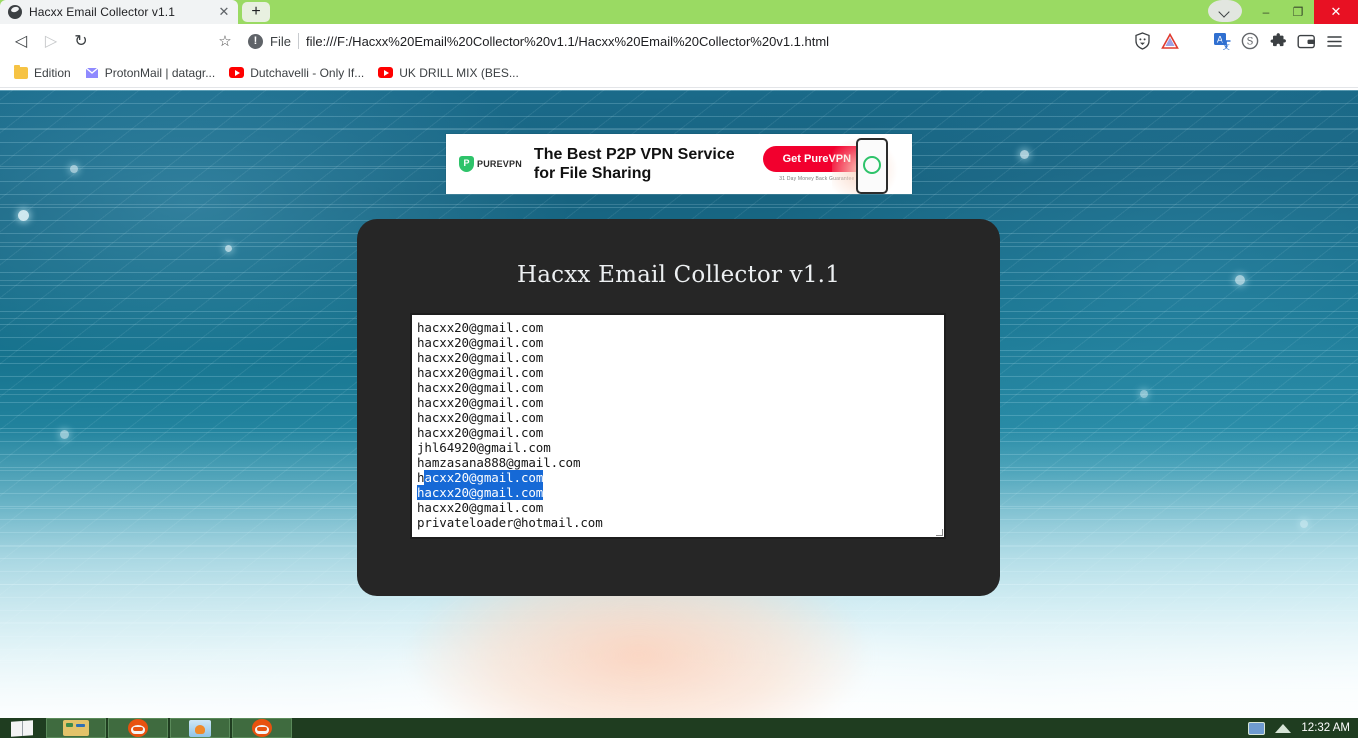 The width and height of the screenshot is (1358, 738). Describe the element at coordinates (510, 522) in the screenshot. I see `email-text: privateloader@hotmail.com` at that location.